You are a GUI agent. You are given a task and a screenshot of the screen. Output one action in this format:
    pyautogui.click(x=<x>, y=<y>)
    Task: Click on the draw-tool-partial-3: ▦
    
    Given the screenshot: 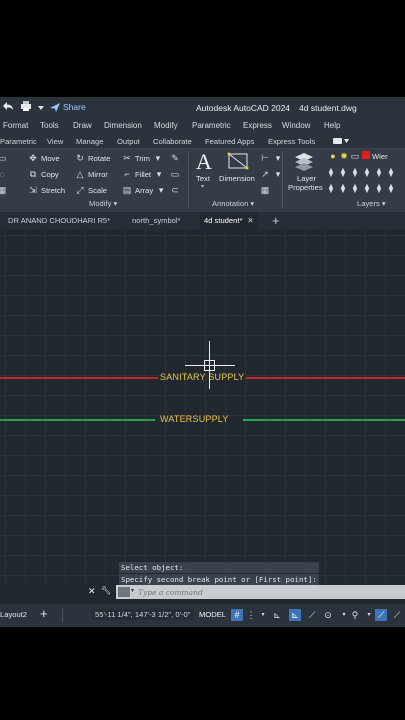 What is the action you would take?
    pyautogui.click(x=3, y=190)
    